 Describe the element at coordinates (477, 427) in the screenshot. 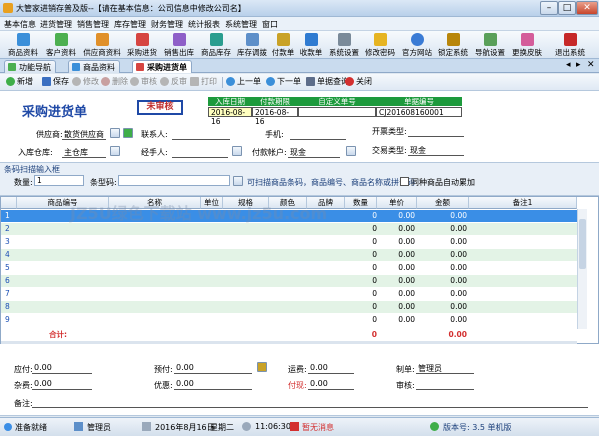

I see `status-version: 版本号: 3.5 单机版` at that location.